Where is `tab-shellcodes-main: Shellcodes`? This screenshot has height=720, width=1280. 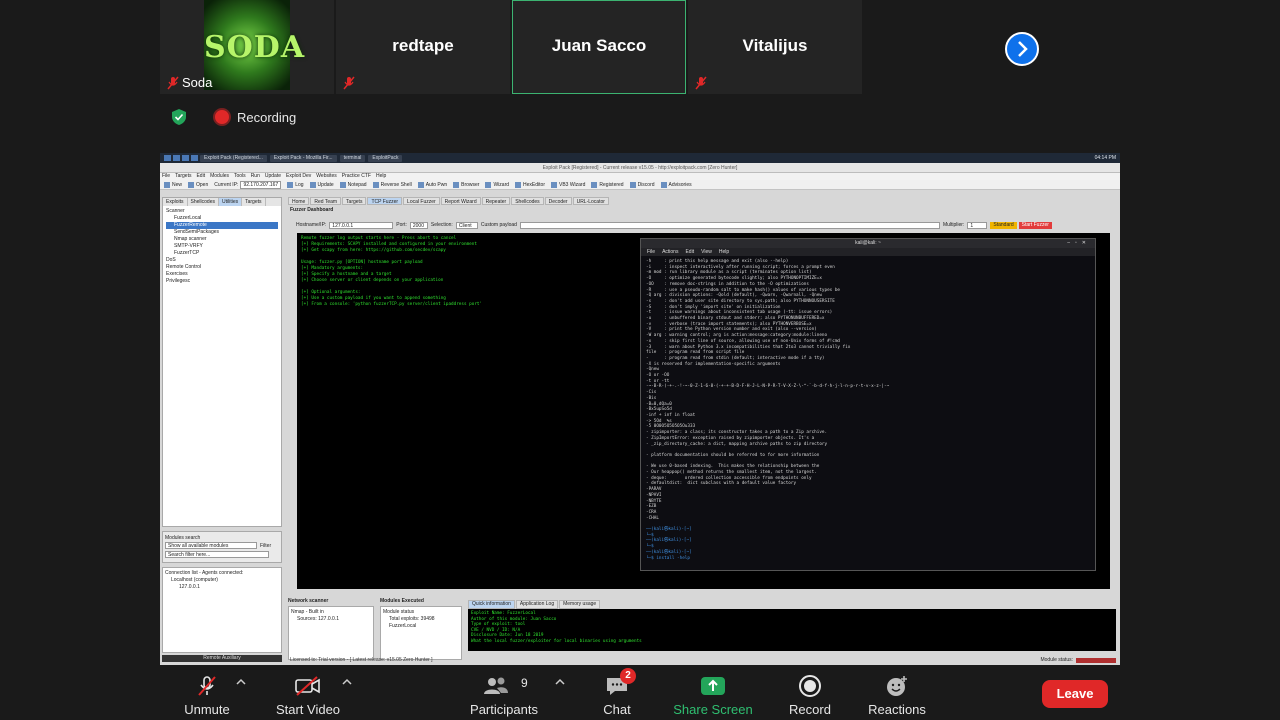 tab-shellcodes-main: Shellcodes is located at coordinates (527, 201).